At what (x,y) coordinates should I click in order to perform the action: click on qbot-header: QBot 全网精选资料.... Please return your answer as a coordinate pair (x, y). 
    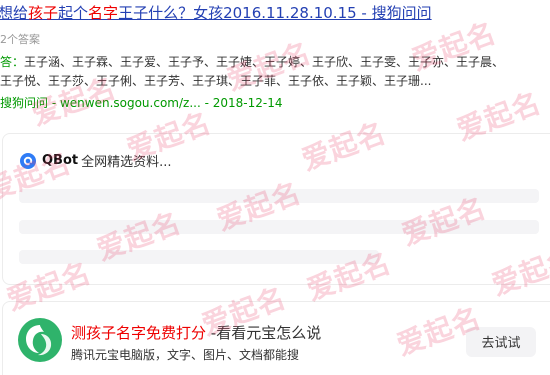
    Looking at the image, I should click on (95, 160).